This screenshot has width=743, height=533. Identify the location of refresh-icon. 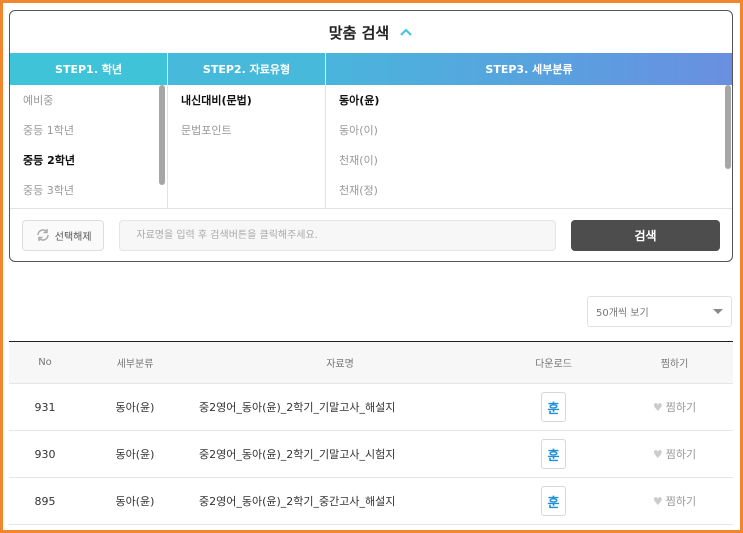
(43, 235).